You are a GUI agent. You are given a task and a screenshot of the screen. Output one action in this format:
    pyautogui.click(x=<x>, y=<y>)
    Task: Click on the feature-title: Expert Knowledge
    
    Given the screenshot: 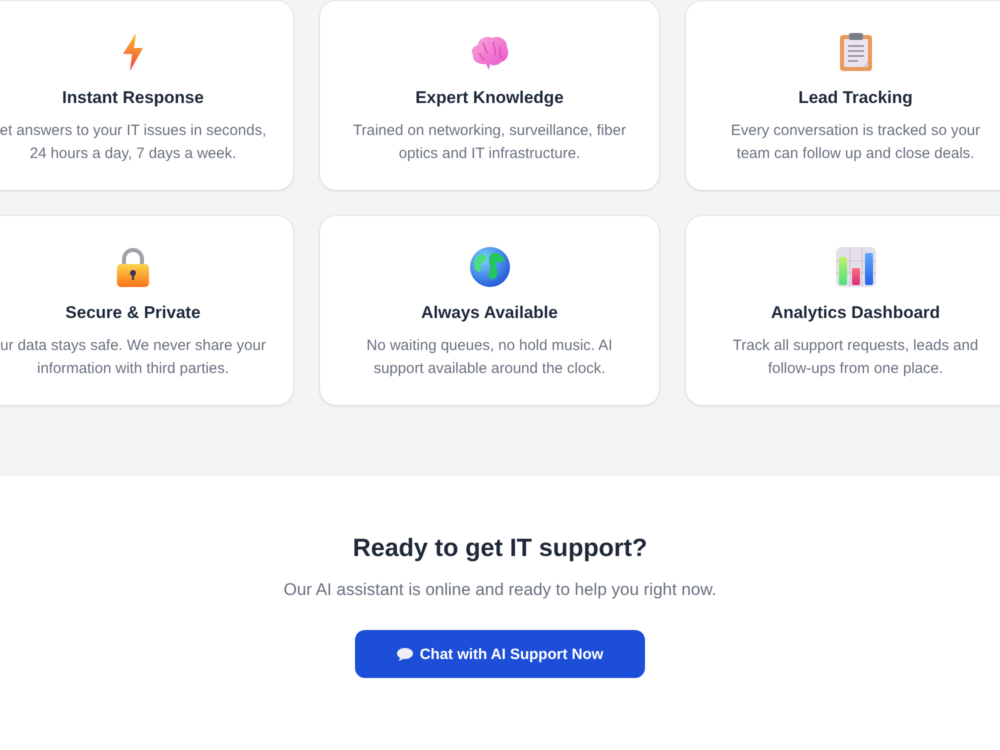 What is the action you would take?
    pyautogui.click(x=489, y=98)
    